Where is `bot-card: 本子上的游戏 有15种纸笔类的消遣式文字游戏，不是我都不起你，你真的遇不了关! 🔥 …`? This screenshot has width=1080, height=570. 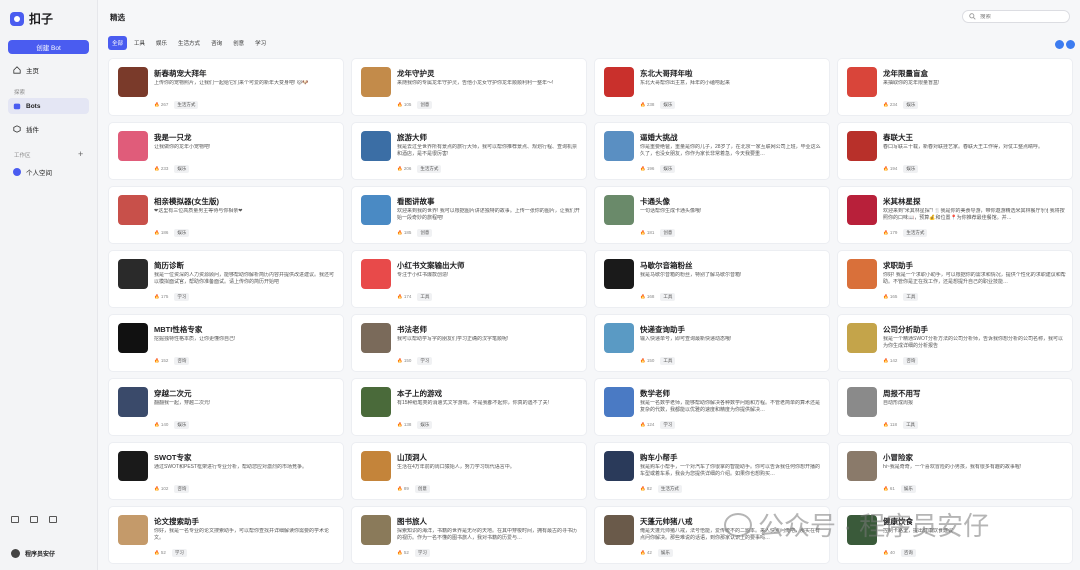
bot-card: 本子上的游戏 有15种纸笔类的消遣式文字游戏，不是我都不起你，你真的遇不了关! 🔥 … is located at coordinates (469, 407).